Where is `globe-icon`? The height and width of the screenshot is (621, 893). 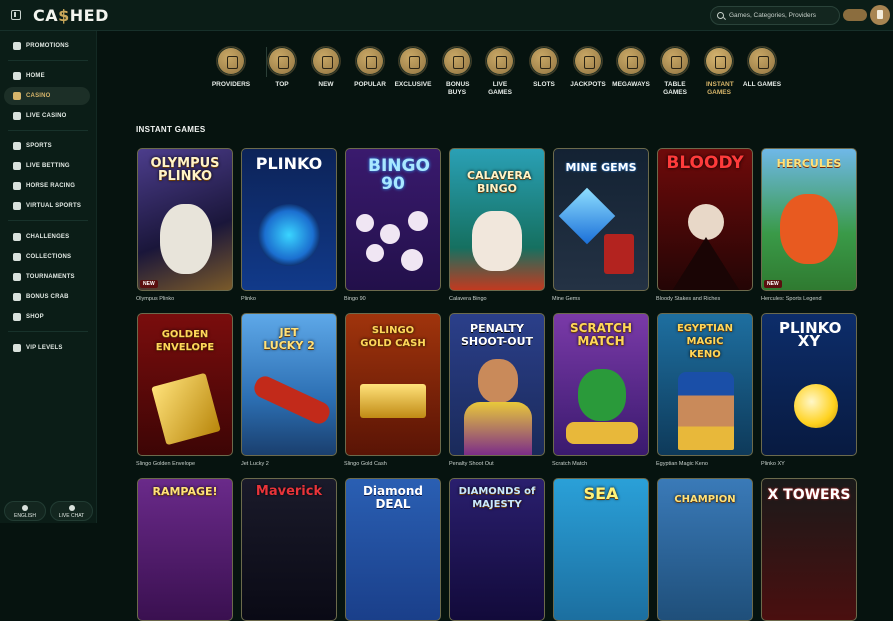
globe-icon is located at coordinates (25, 508).